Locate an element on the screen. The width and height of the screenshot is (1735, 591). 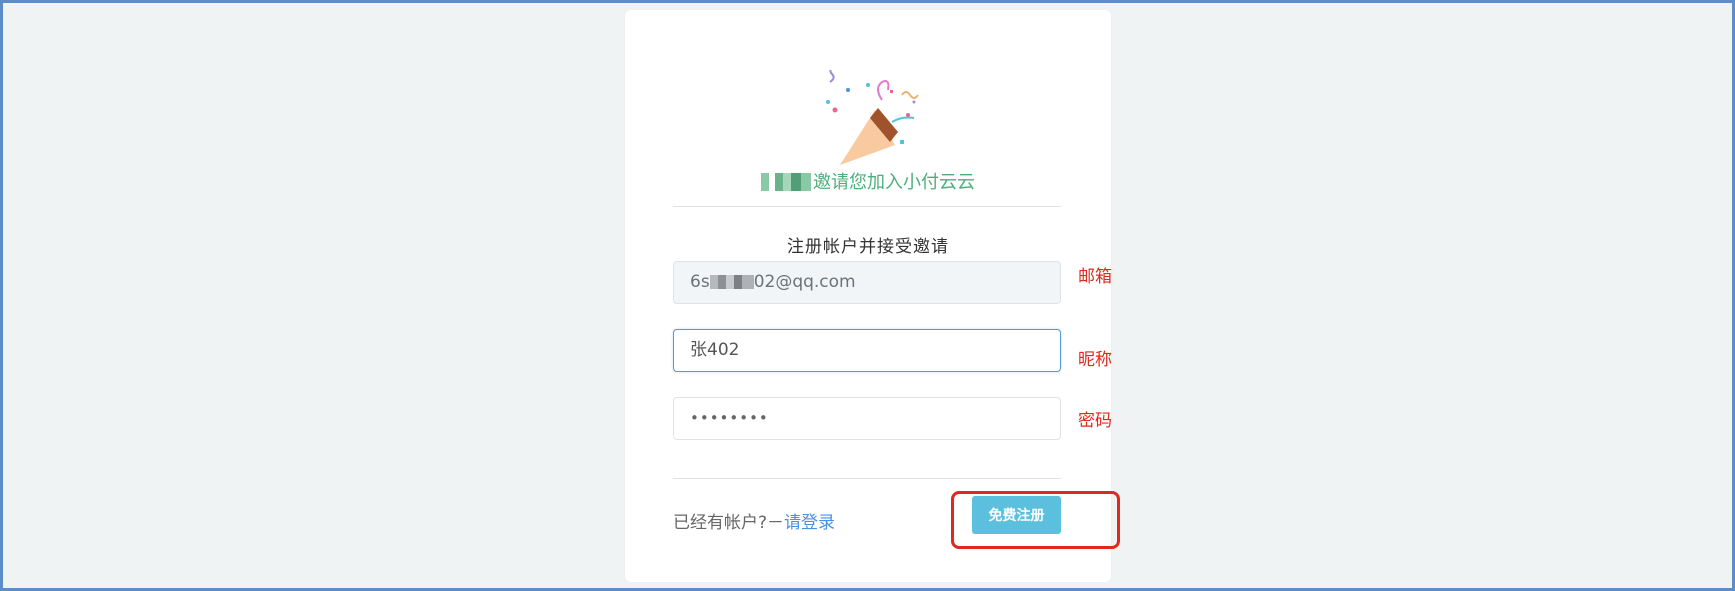
invite-message: 邀请您加入小付云云 is located at coordinates (868, 181).